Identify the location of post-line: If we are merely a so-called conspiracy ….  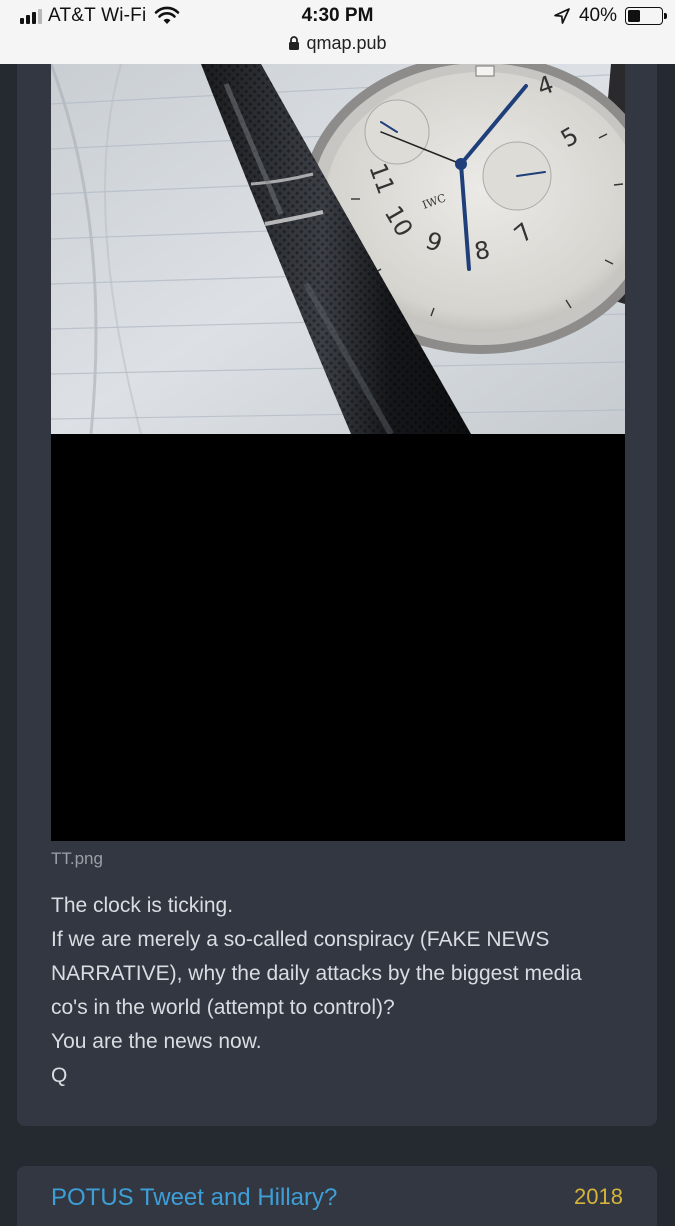
(300, 939).